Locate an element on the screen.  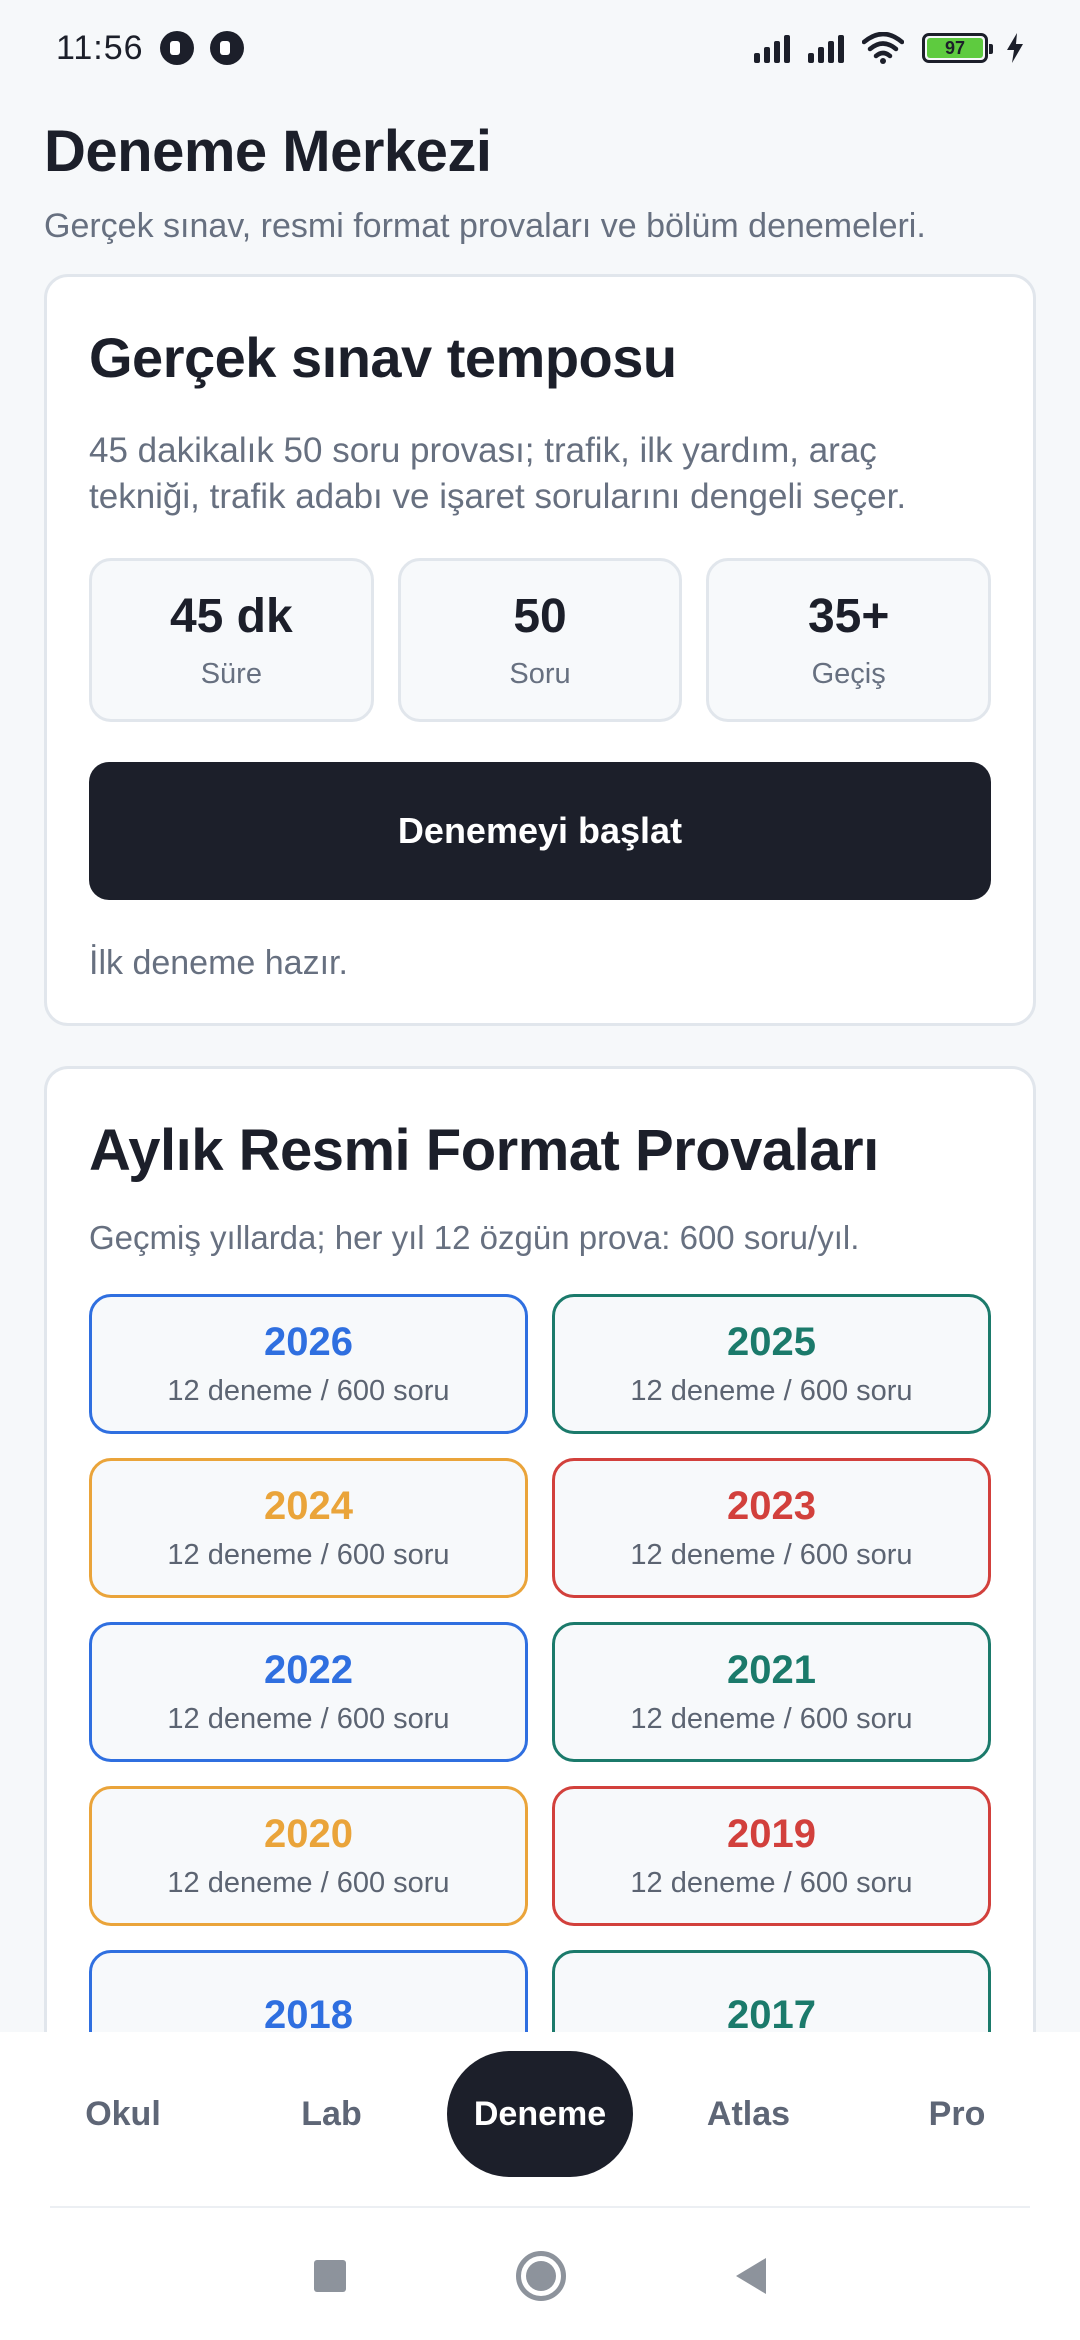
year-card: 2019 12 deneme / 600 soru is located at coordinates (771, 1856).